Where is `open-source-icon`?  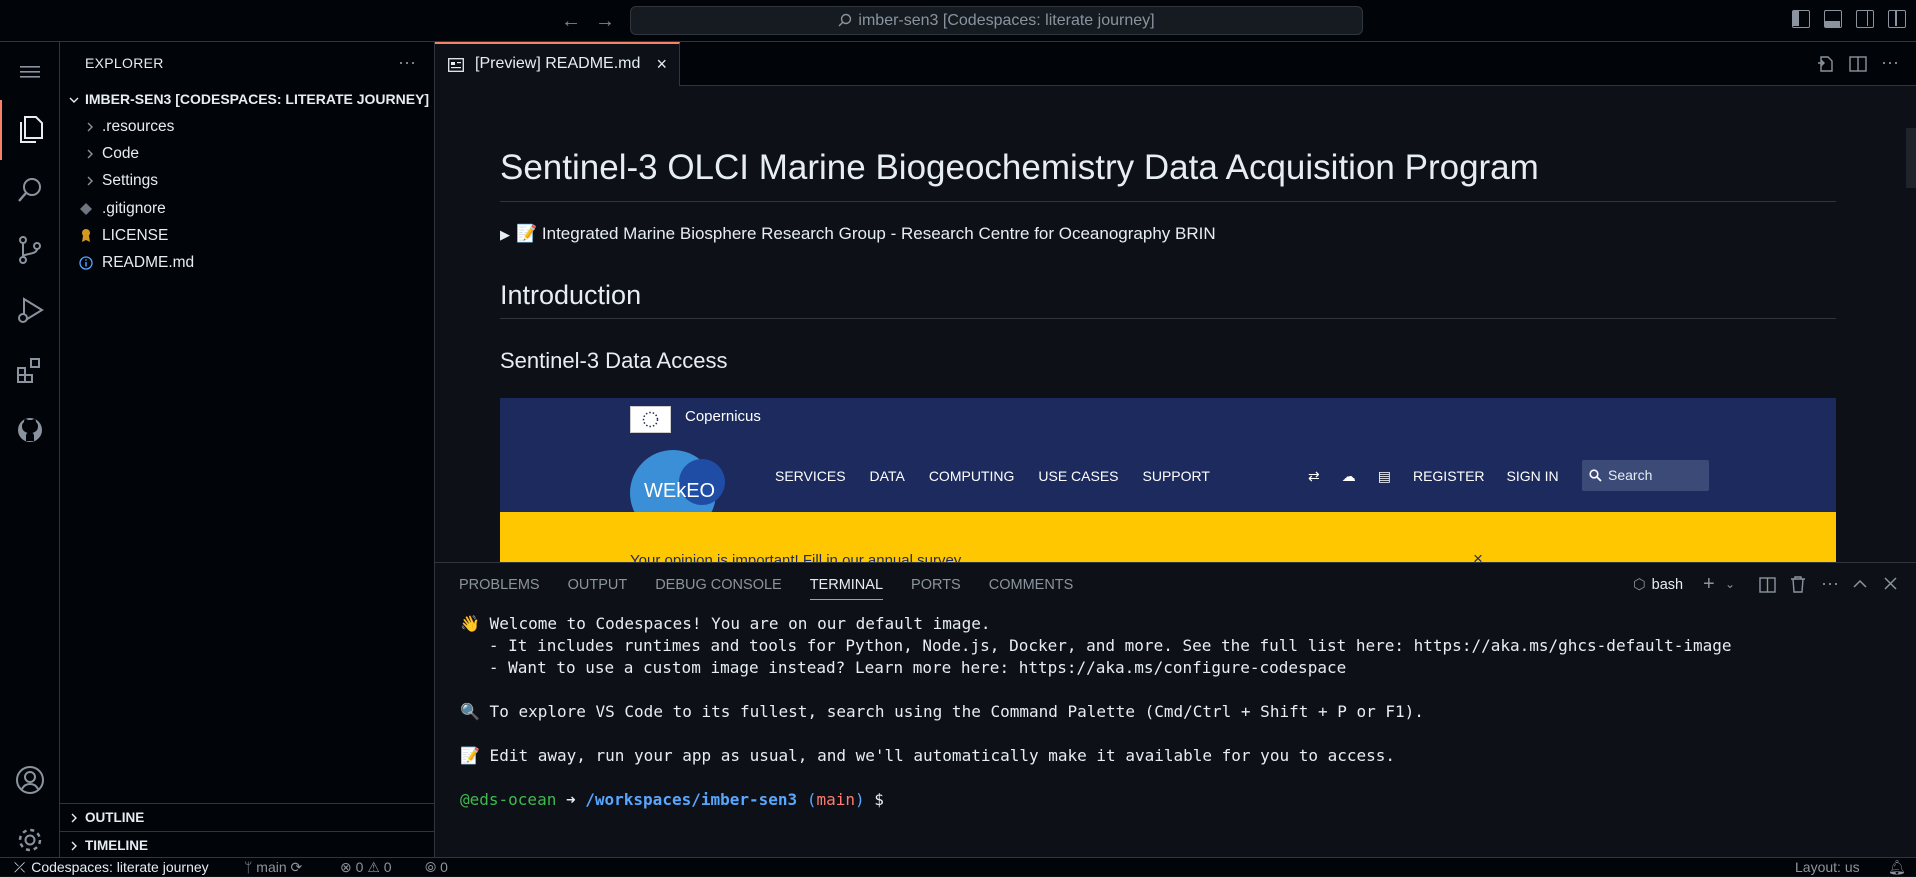 open-source-icon is located at coordinates (1826, 64).